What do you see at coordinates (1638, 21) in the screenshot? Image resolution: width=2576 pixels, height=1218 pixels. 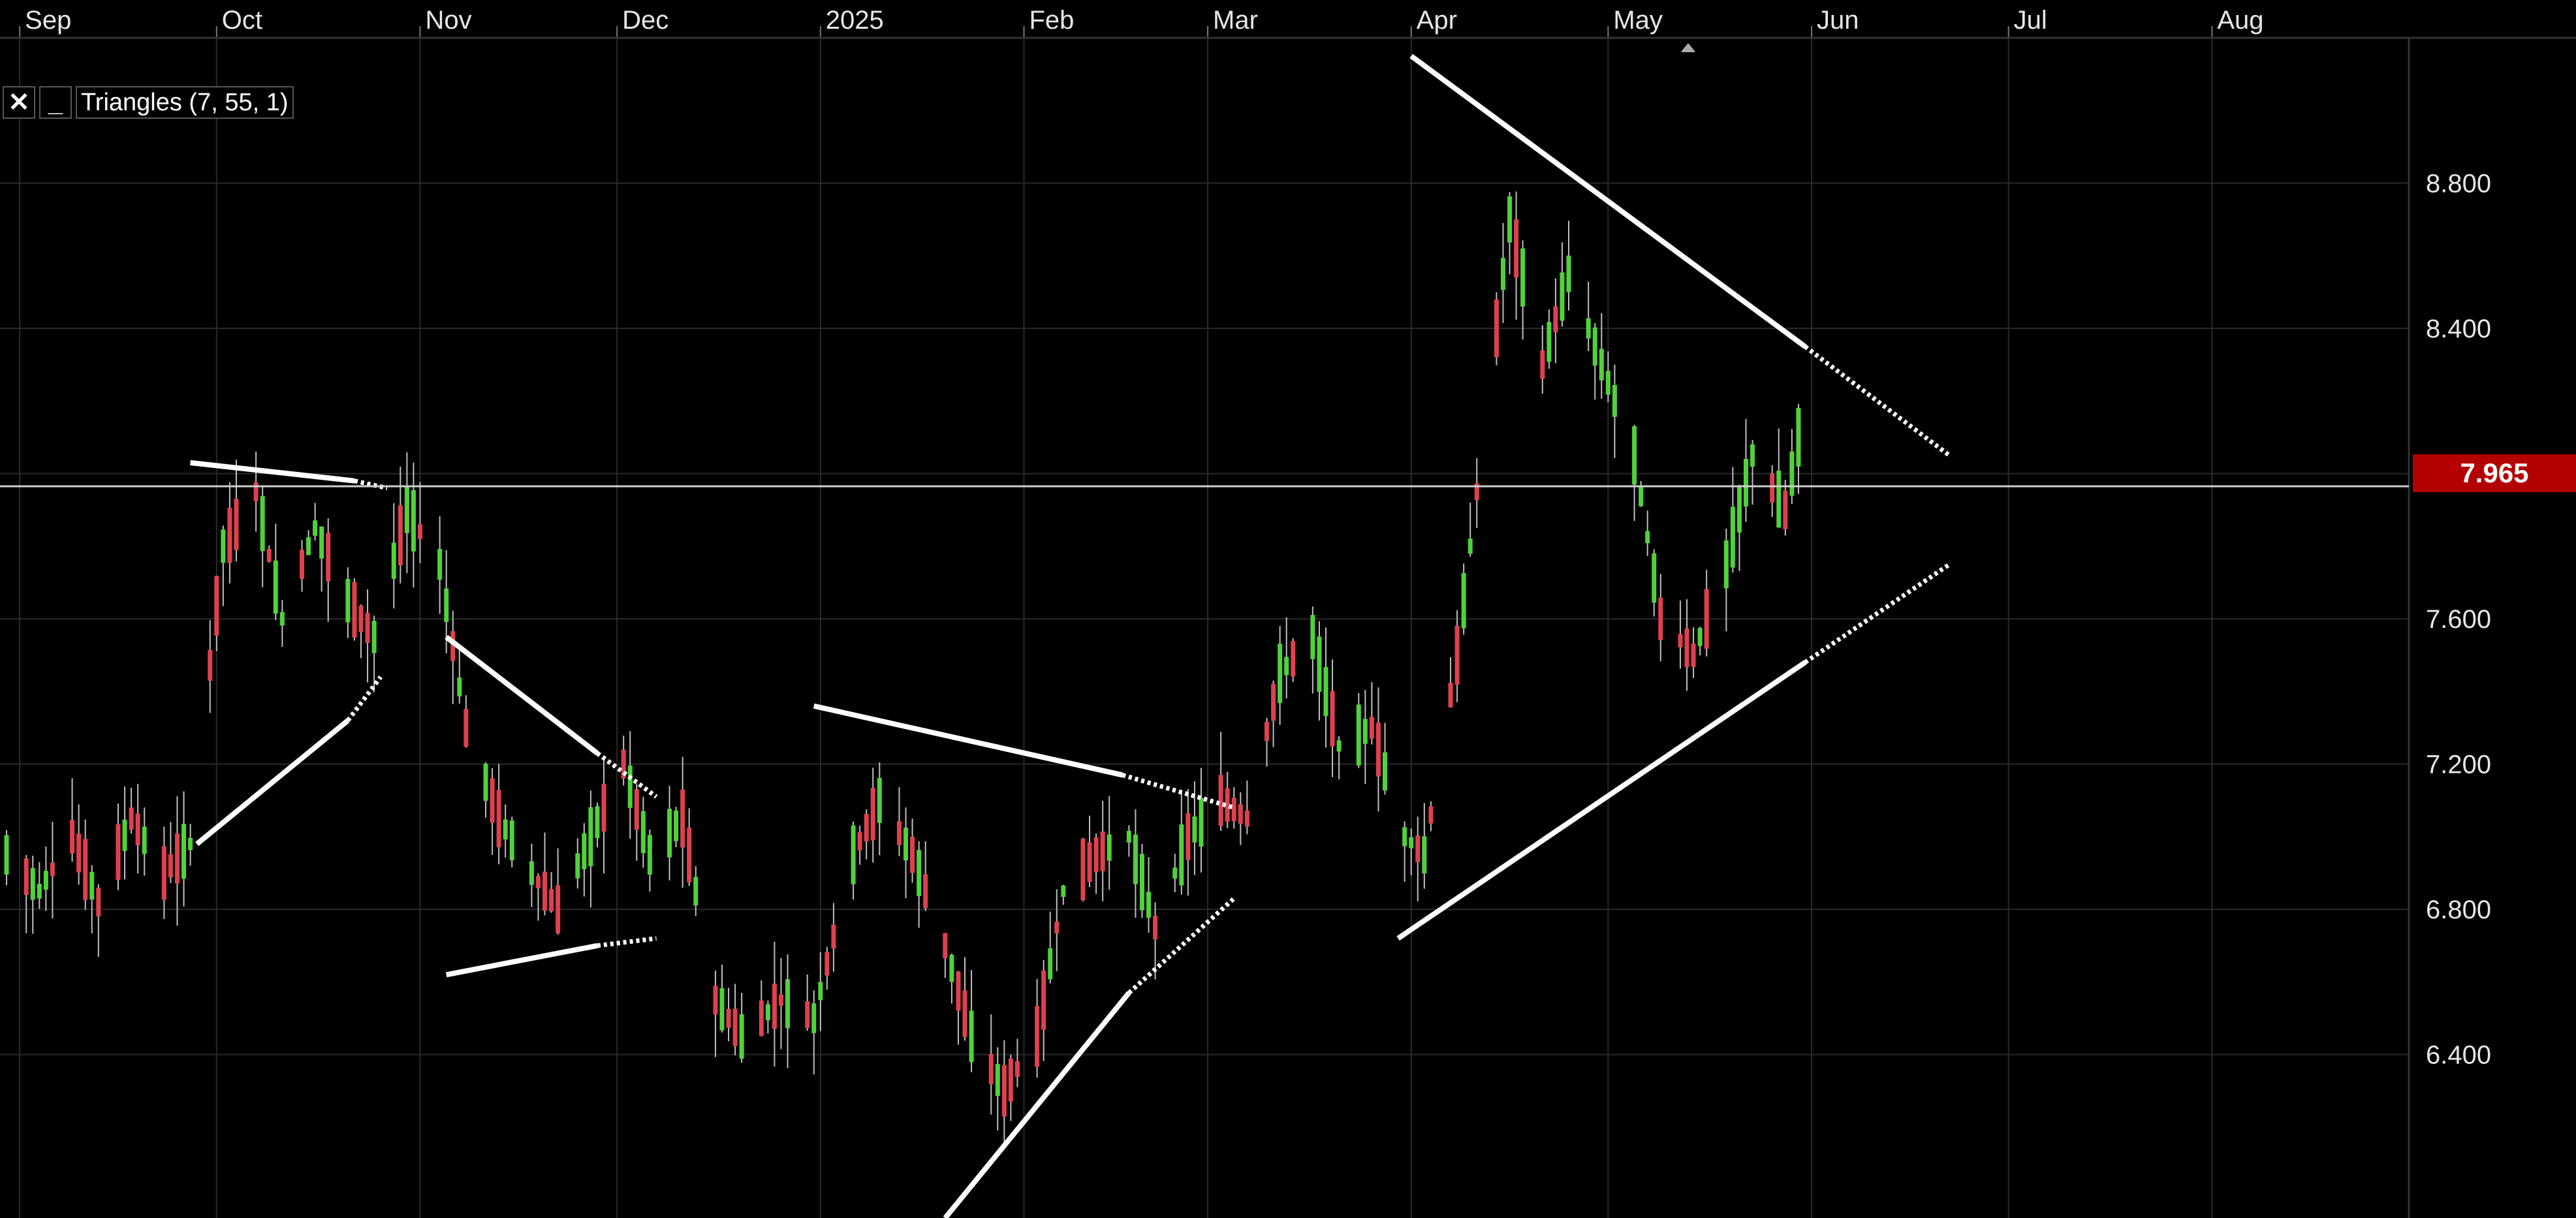 I see `x-tick-label: May` at bounding box center [1638, 21].